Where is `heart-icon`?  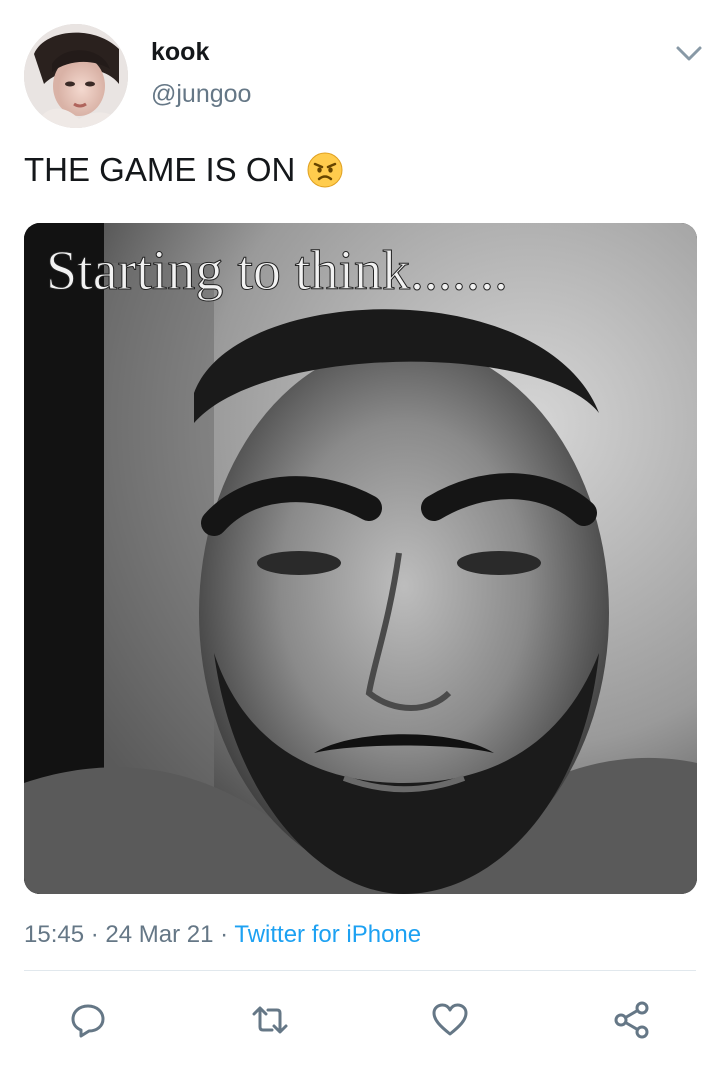
heart-icon is located at coordinates (450, 1019).